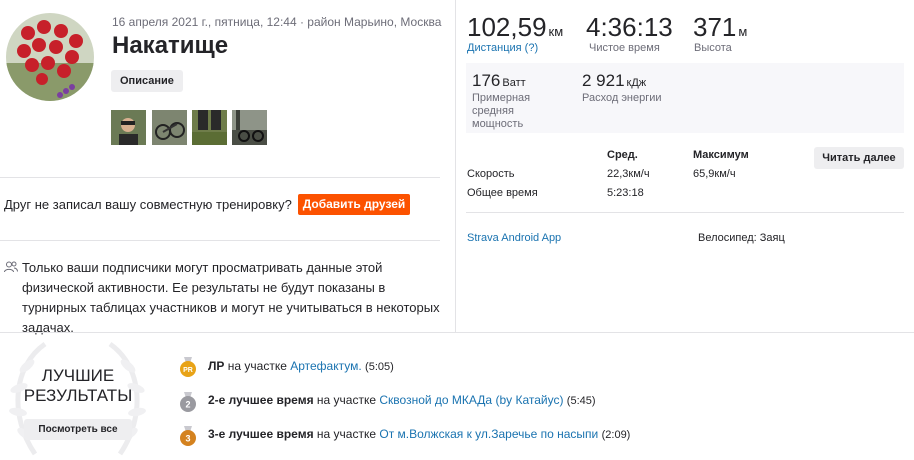 This screenshot has width=914, height=460. I want to click on column-header-max: Максимум, so click(721, 155).